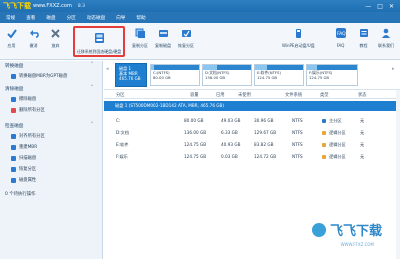 The image size is (400, 259). Describe the element at coordinates (13, 76) in the screenshot. I see `convert-icon` at that location.